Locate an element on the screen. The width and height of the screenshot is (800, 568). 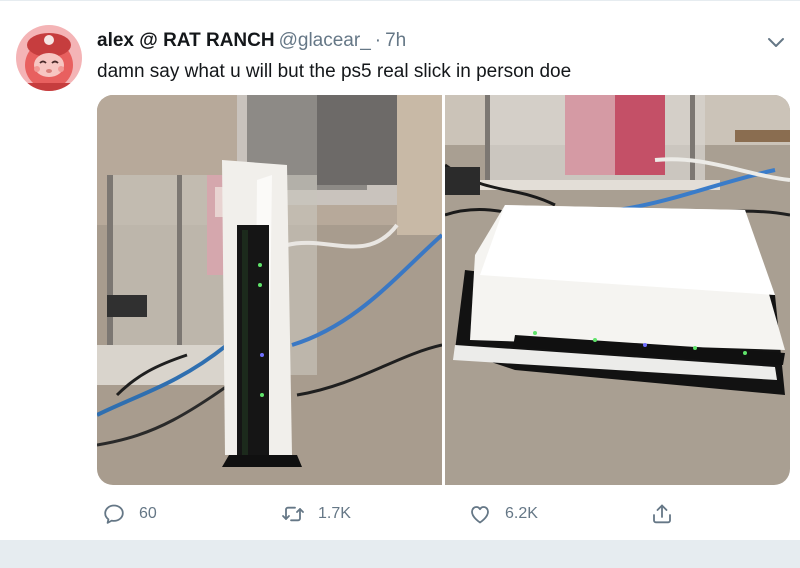
avatar is located at coordinates (49, 58).